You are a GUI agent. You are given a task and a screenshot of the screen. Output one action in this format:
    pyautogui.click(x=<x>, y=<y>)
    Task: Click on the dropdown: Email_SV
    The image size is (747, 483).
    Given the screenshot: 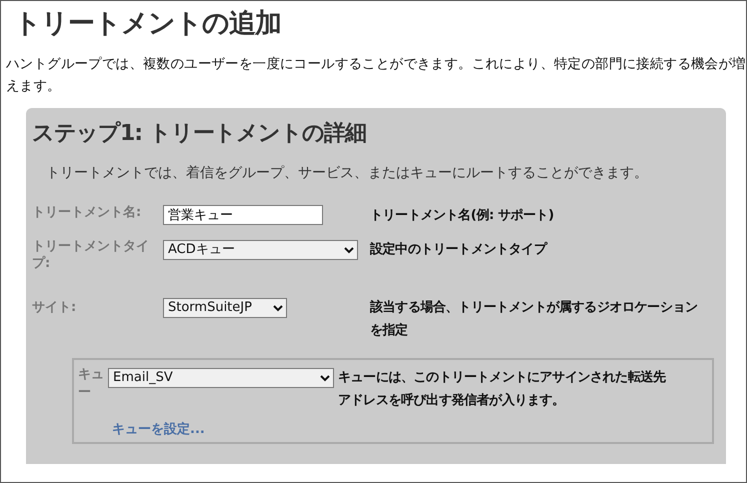 What is the action you would take?
    pyautogui.click(x=221, y=378)
    